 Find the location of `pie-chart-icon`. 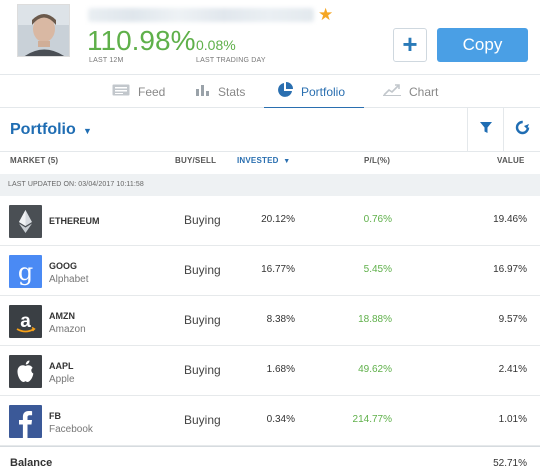

pie-chart-icon is located at coordinates (285, 91).